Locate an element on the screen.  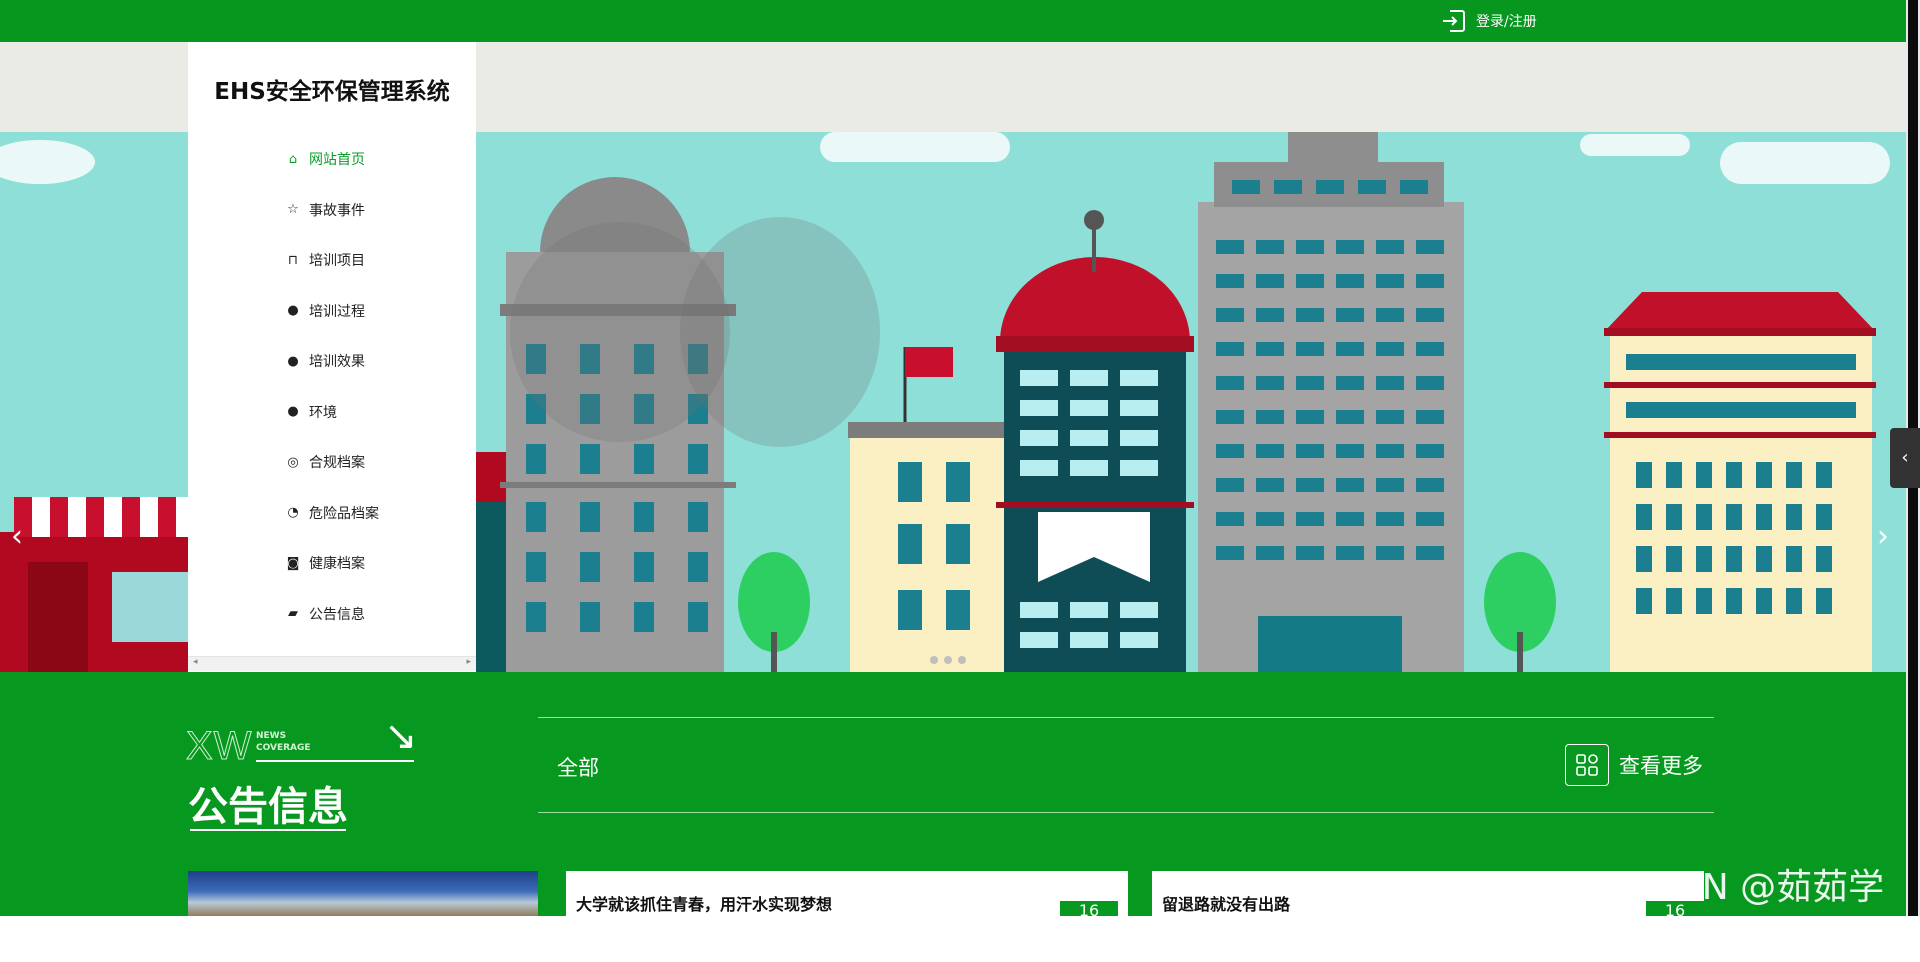
nav-item-label: 培训项目 is located at coordinates (337, 261).